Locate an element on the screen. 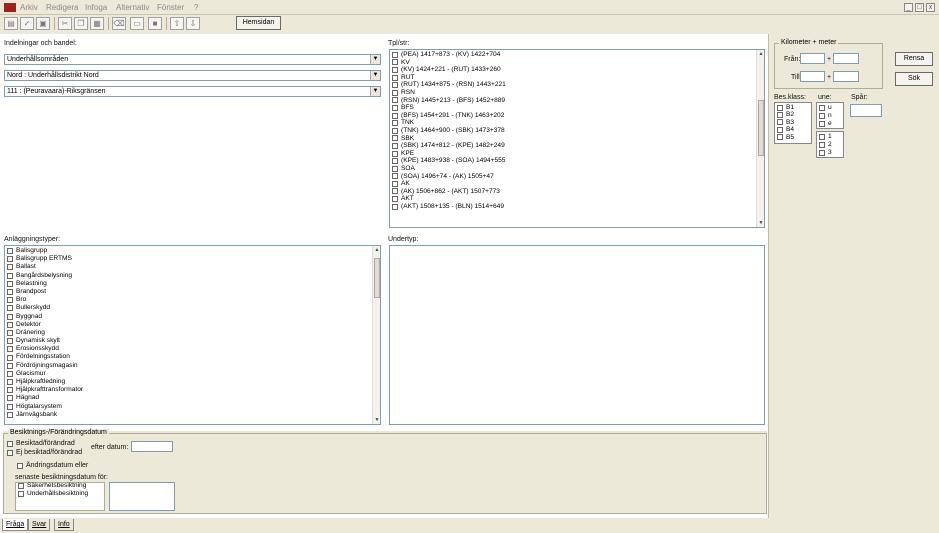 This screenshot has height=533, width=939. list-item: (RUT) 1434+875 - (RSN) 1443+221 is located at coordinates (577, 85).